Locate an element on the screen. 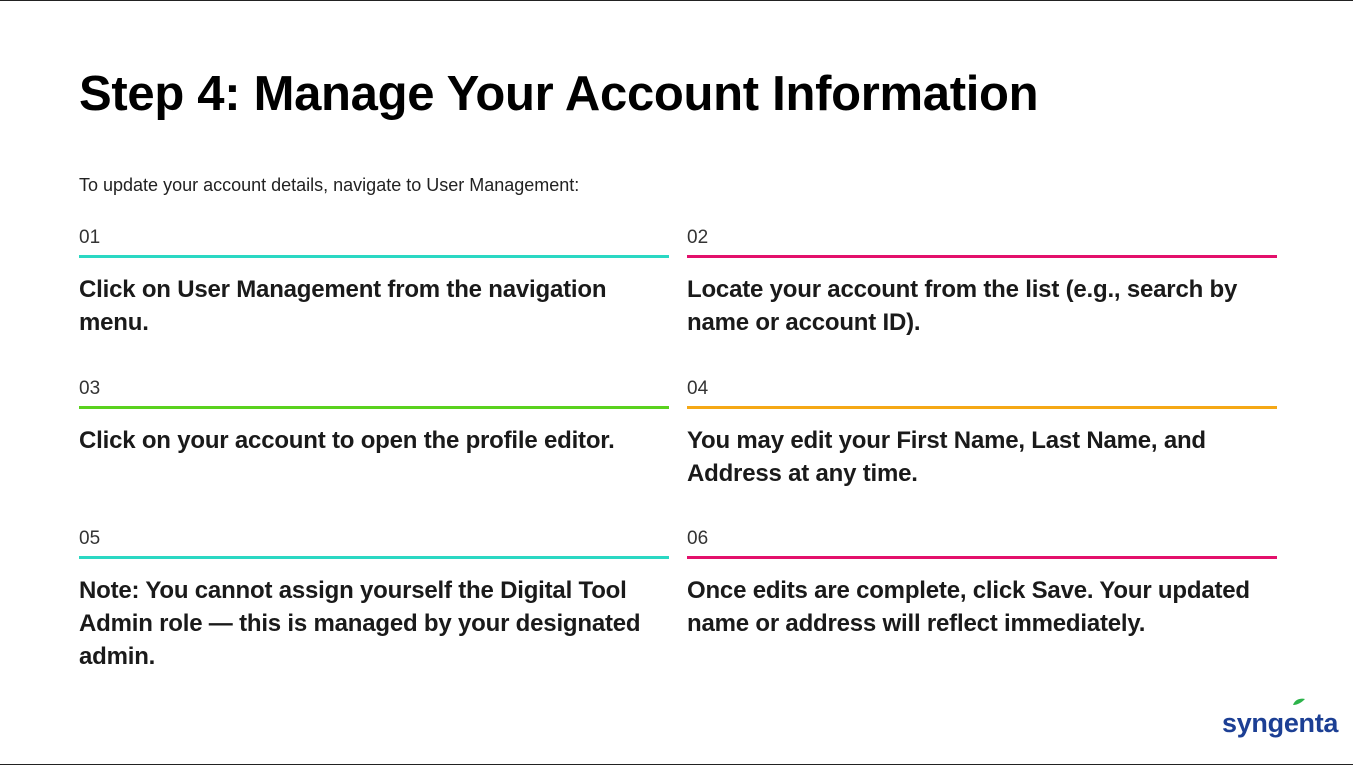 The width and height of the screenshot is (1353, 765). leaf-icon is located at coordinates (1299, 701).